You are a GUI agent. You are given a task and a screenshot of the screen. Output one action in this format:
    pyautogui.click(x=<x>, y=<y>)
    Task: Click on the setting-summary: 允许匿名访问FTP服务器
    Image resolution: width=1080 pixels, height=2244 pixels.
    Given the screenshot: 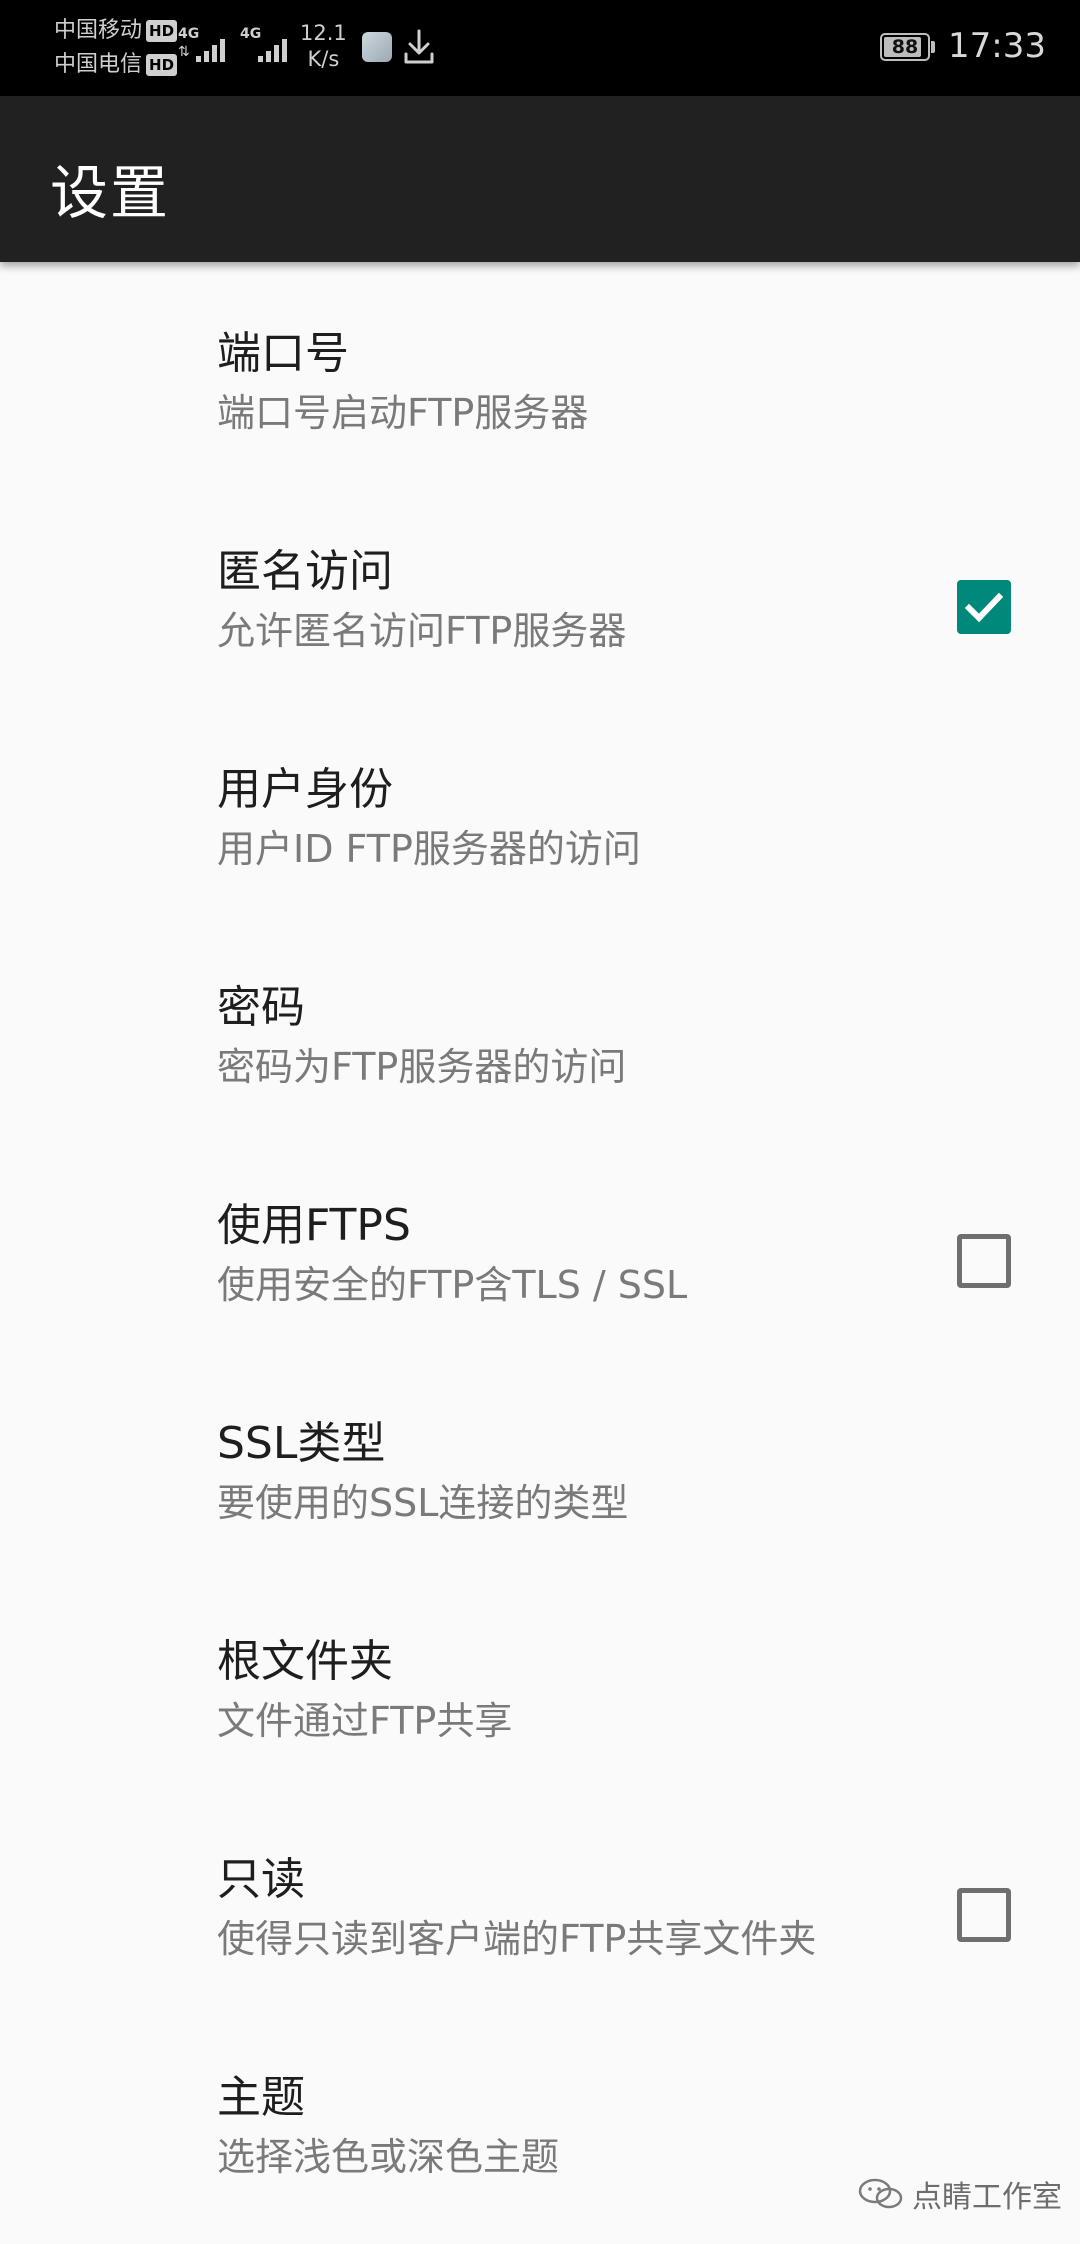 What is the action you would take?
    pyautogui.click(x=422, y=631)
    